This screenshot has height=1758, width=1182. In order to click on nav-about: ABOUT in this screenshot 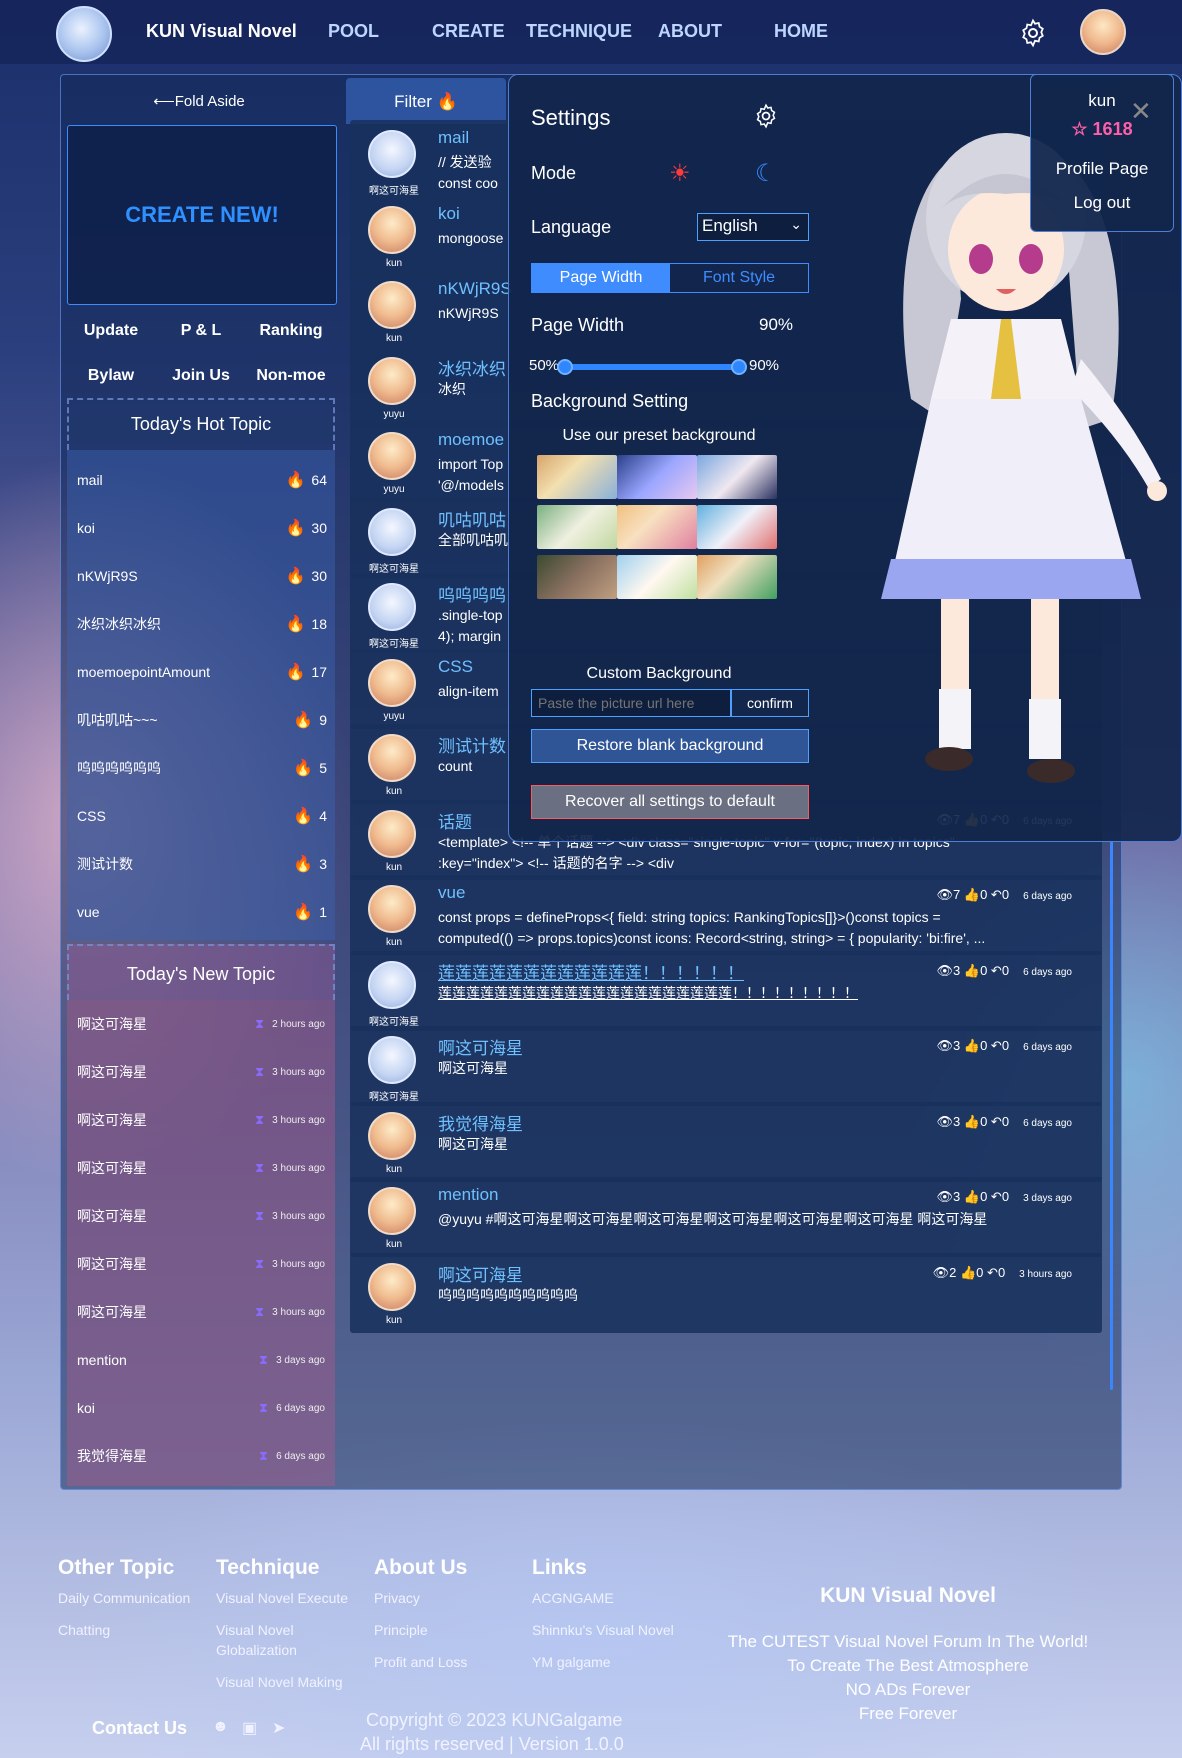, I will do `click(690, 31)`.